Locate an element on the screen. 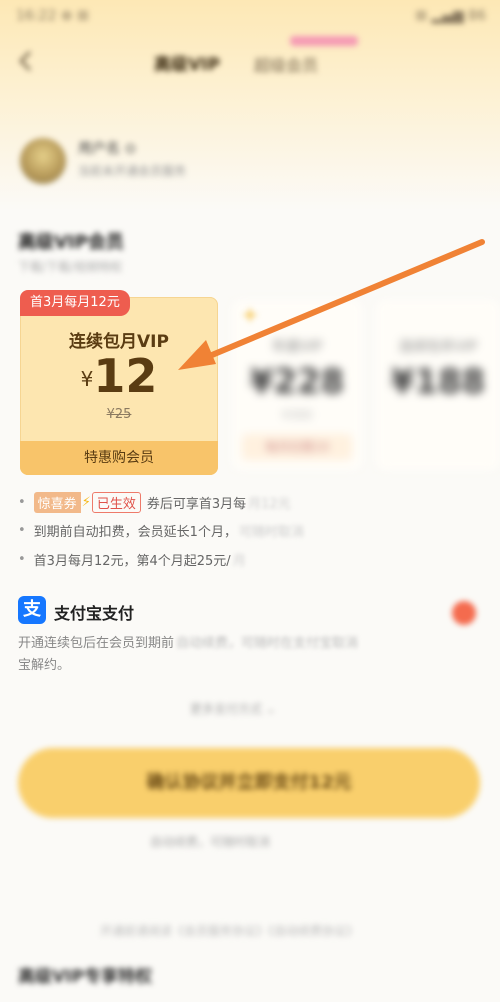  benefit-text: 首3月每月12元，第4个月起25元/ is located at coordinates (132, 561).